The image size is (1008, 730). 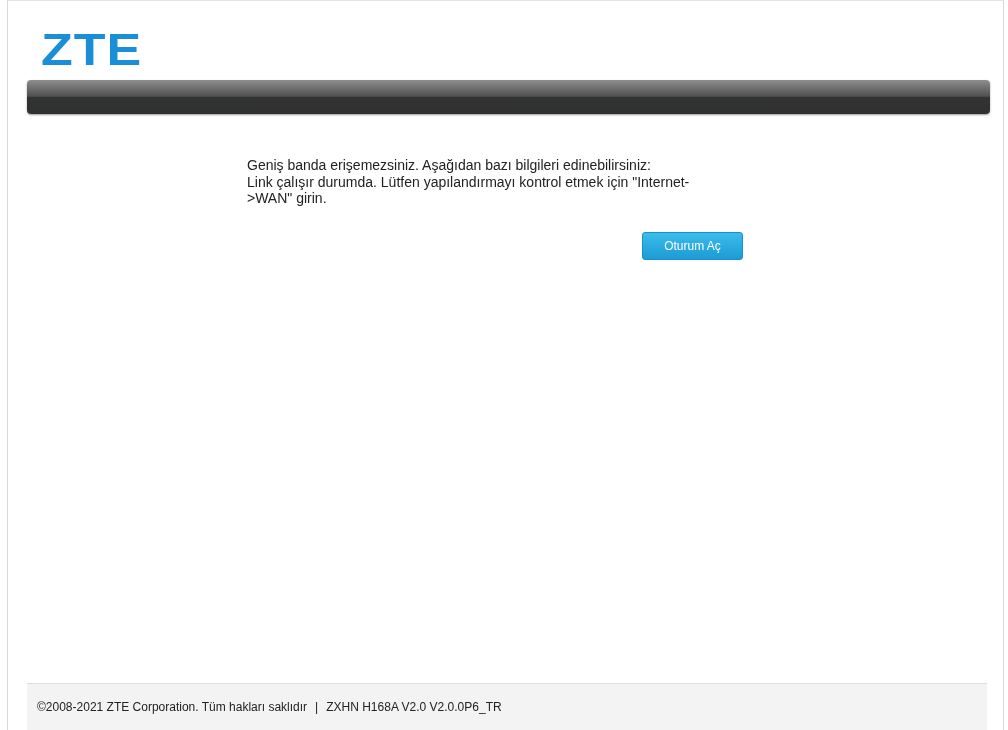 What do you see at coordinates (92, 47) in the screenshot?
I see `logo: ZTE` at bounding box center [92, 47].